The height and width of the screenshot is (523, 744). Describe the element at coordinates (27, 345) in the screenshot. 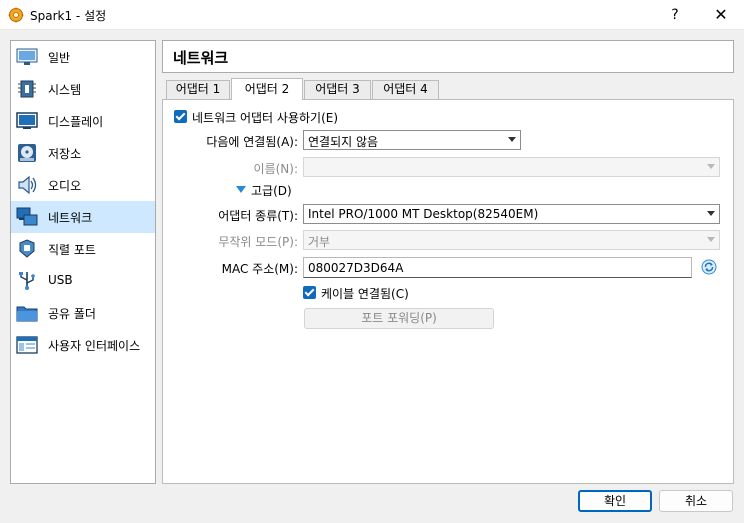

I see `ui-icon` at that location.